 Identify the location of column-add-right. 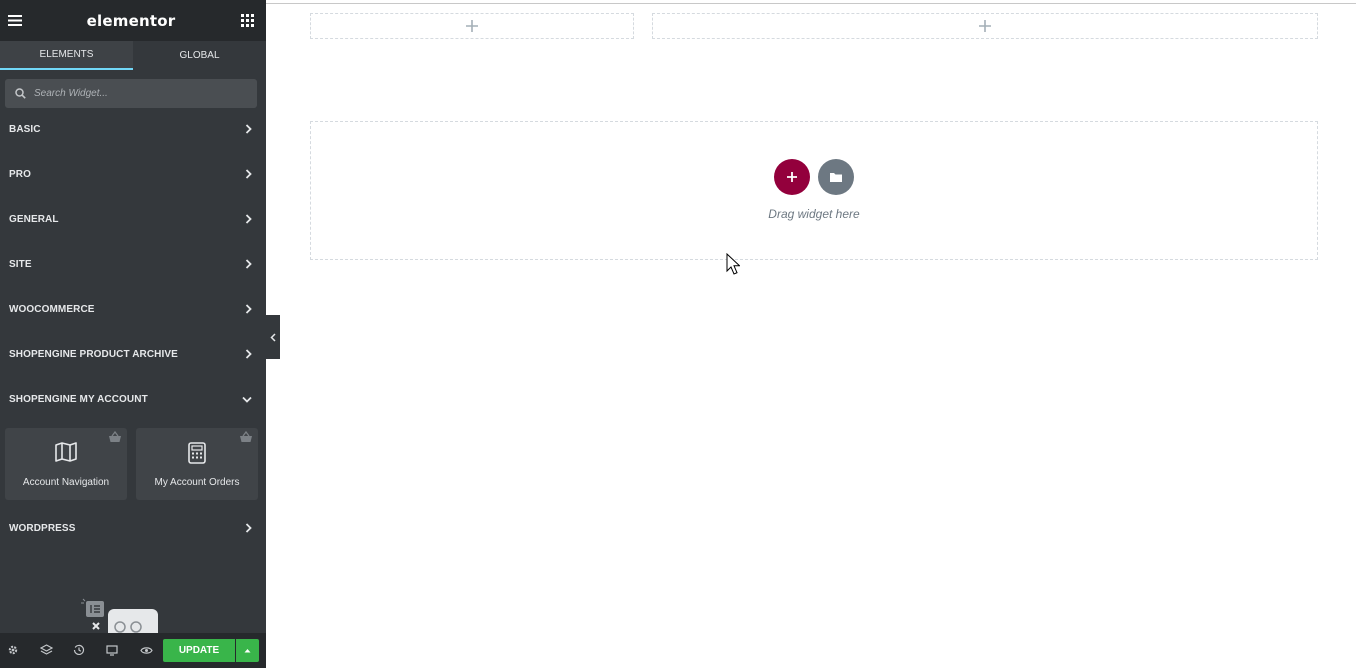
(985, 26).